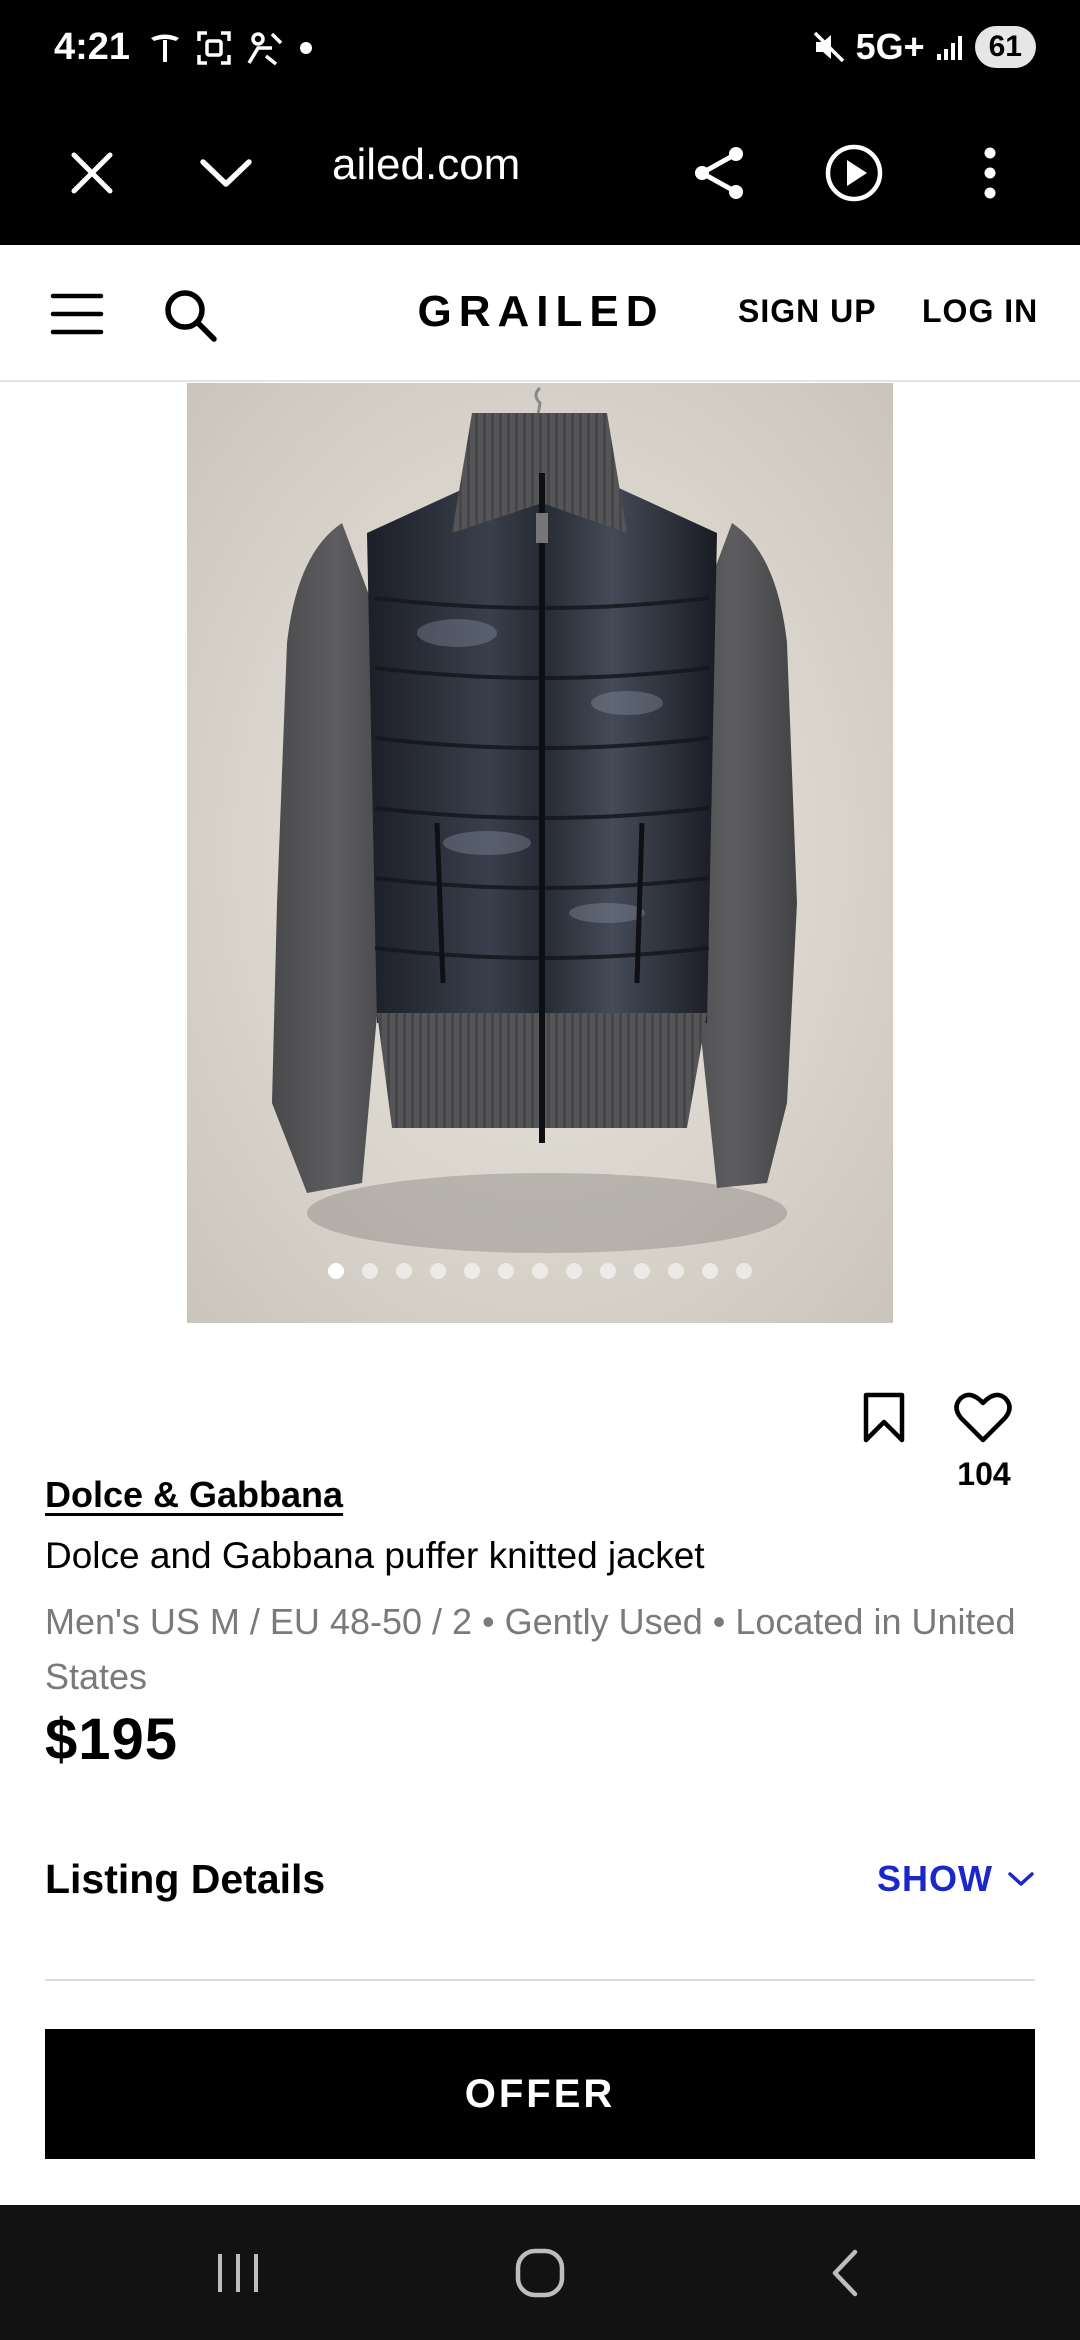 Image resolution: width=1080 pixels, height=2340 pixels. I want to click on mute-icon, so click(828, 47).